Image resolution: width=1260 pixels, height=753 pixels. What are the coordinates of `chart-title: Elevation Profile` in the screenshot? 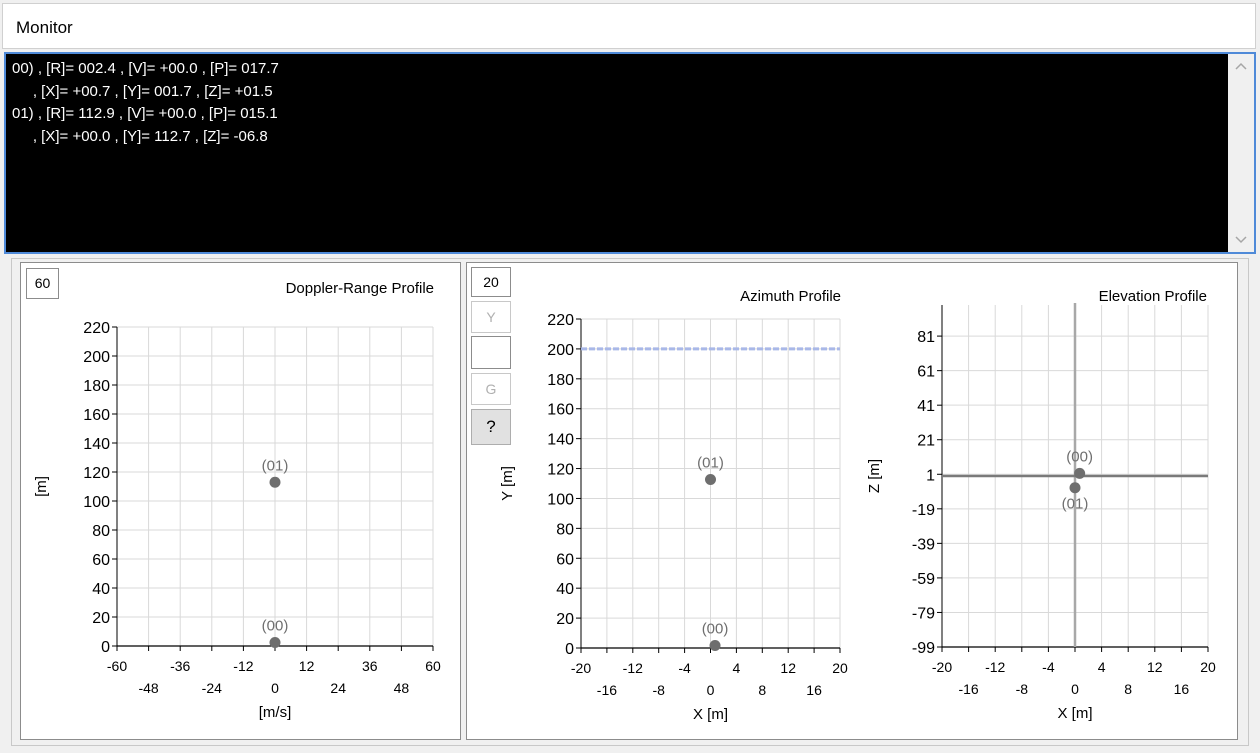 It's located at (1153, 296).